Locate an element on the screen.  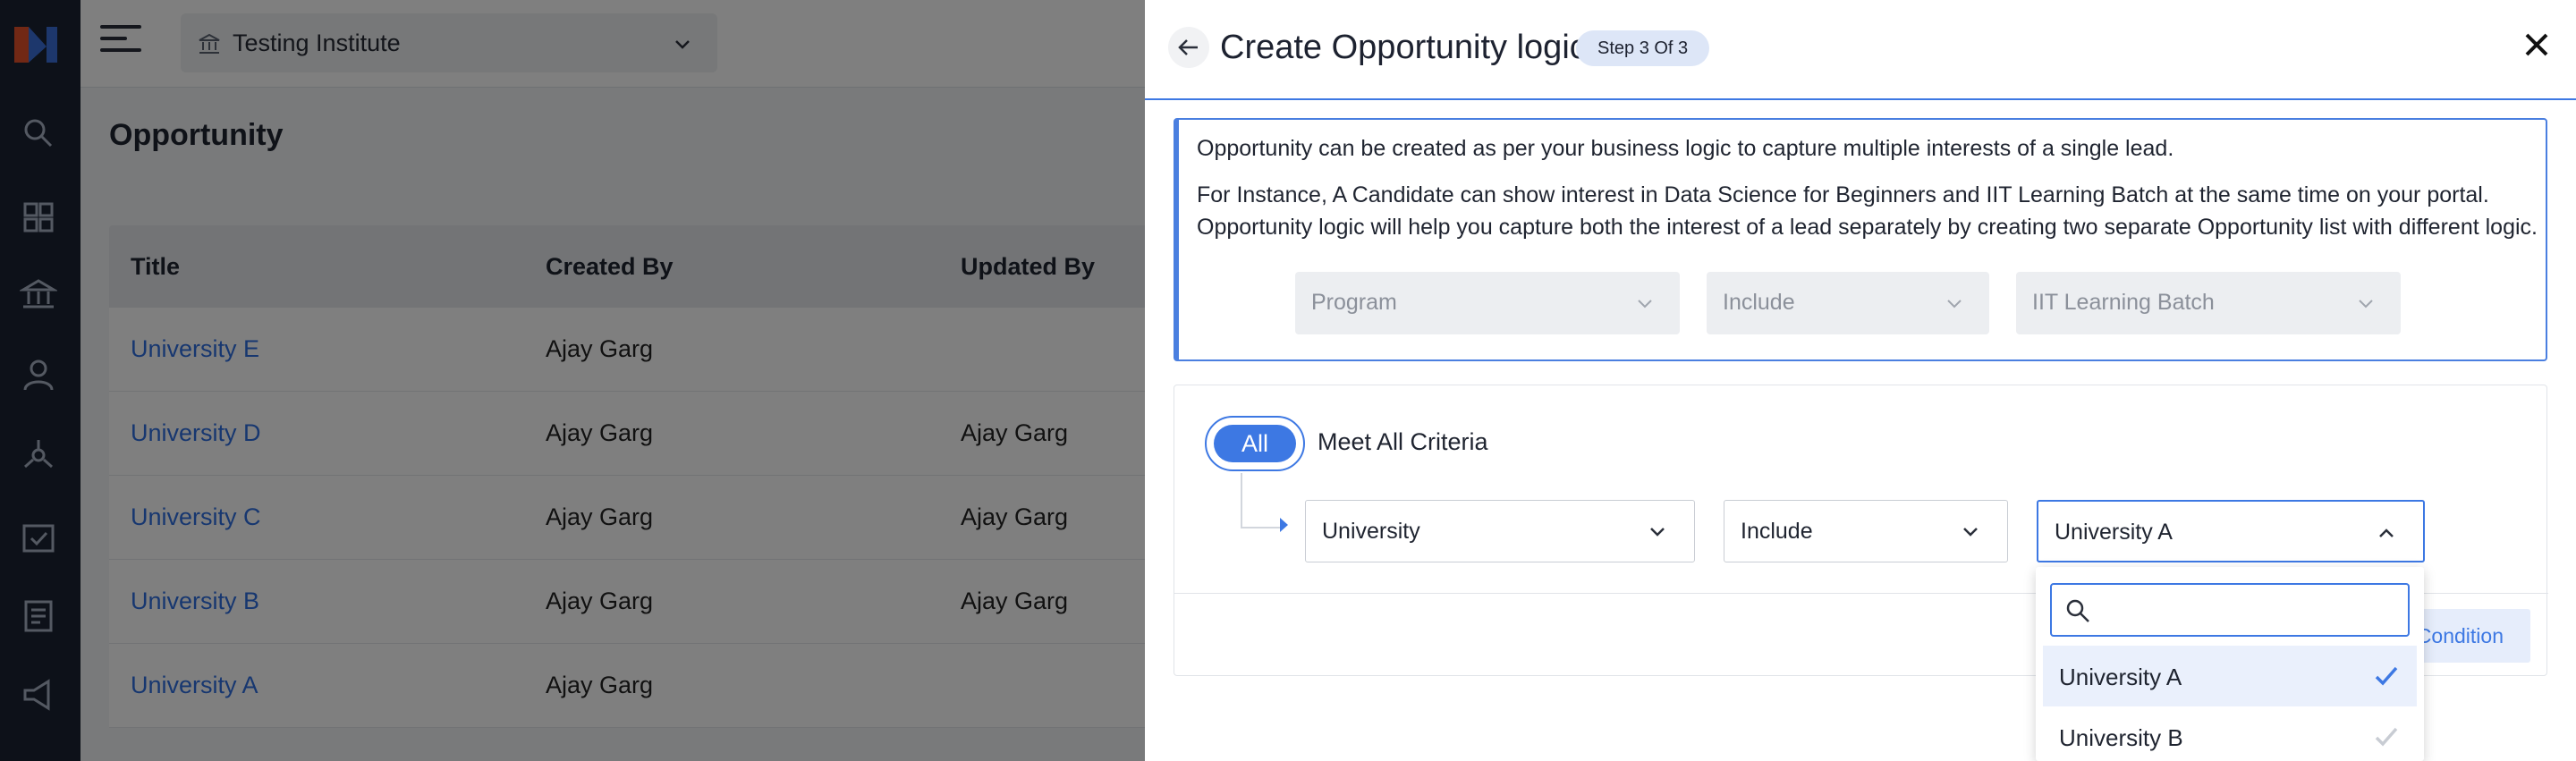
drawer-title: Create Opportunity logic is located at coordinates (1403, 47).